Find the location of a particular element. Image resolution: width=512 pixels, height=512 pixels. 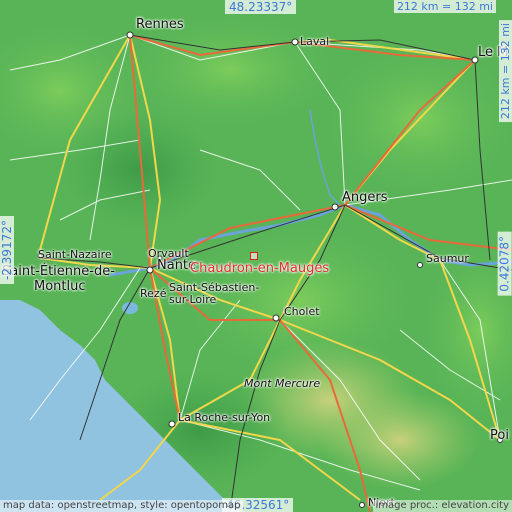

city-label-orvault: Orvault is located at coordinates (168, 254).